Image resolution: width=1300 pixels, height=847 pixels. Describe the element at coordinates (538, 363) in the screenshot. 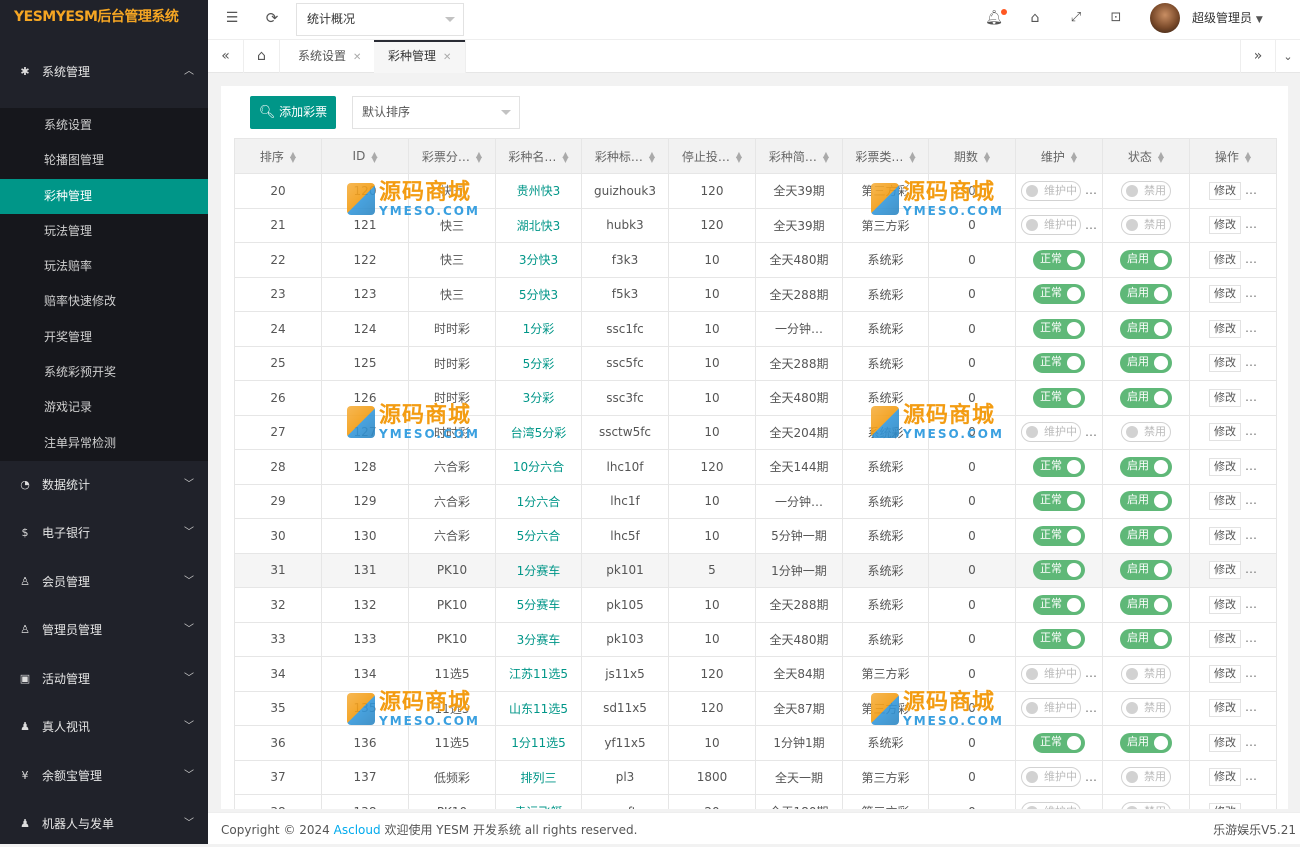

I see `cell-name: 5分彩` at that location.